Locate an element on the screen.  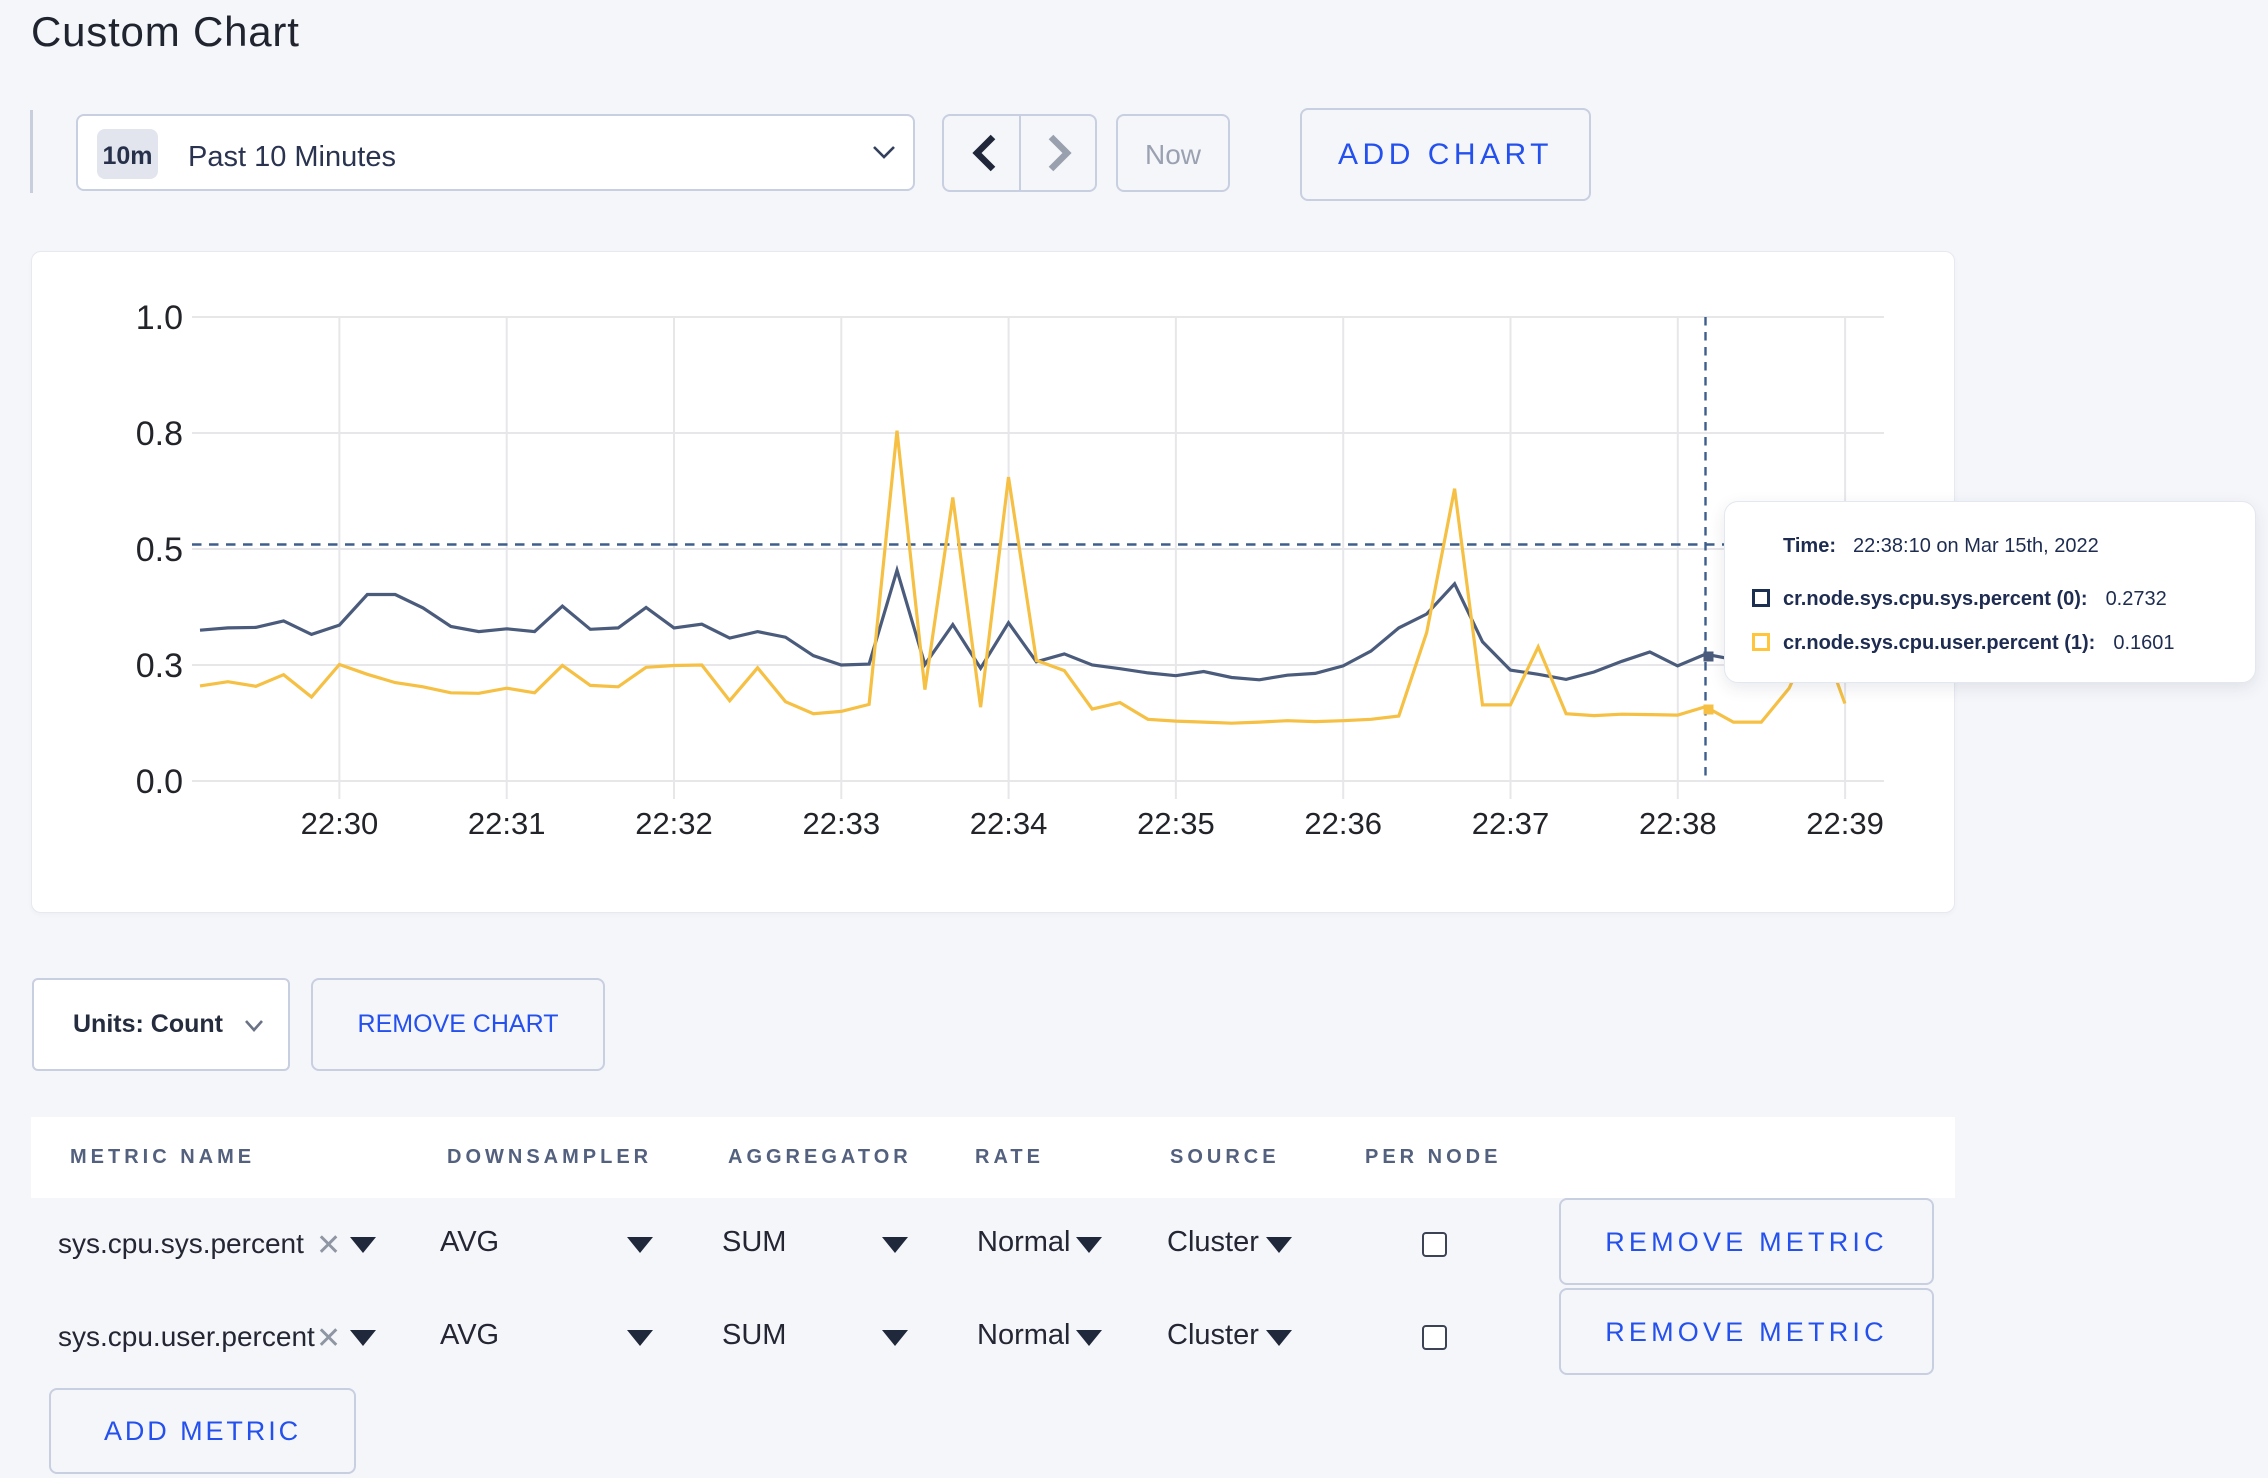
svg-text: 0.5 is located at coordinates (159, 550).